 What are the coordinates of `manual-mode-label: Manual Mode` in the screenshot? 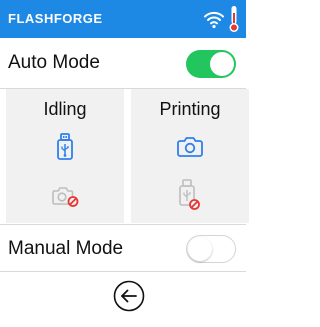 It's located at (66, 248).